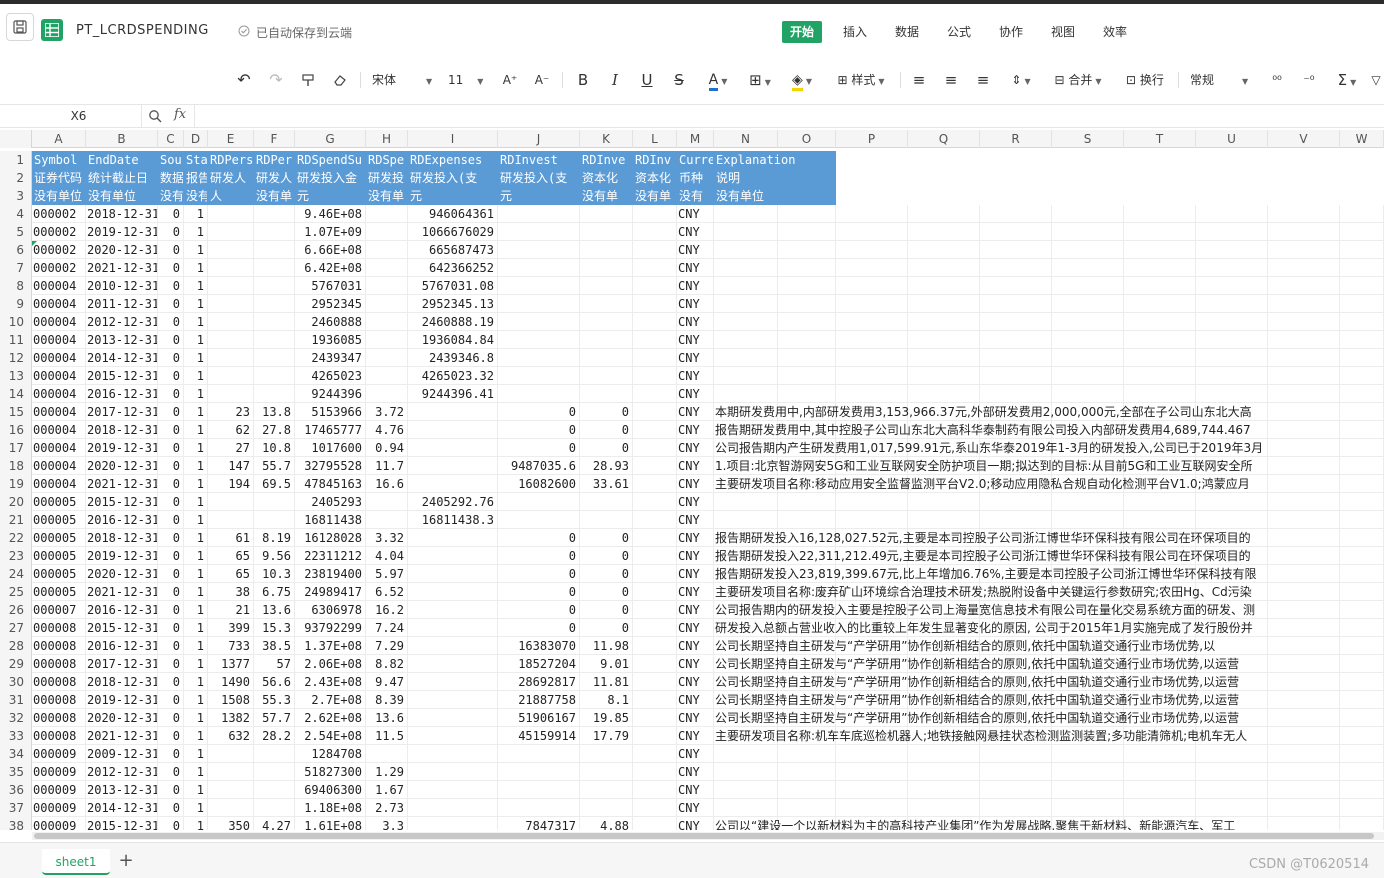  What do you see at coordinates (387, 628) in the screenshot?
I see `cell-h: 7.24` at bounding box center [387, 628].